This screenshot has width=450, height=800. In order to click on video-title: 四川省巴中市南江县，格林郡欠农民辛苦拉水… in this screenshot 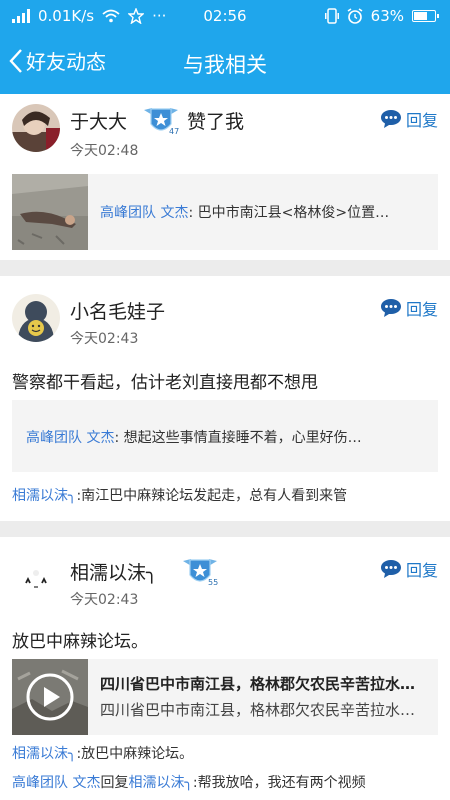, I will do `click(258, 684)`.